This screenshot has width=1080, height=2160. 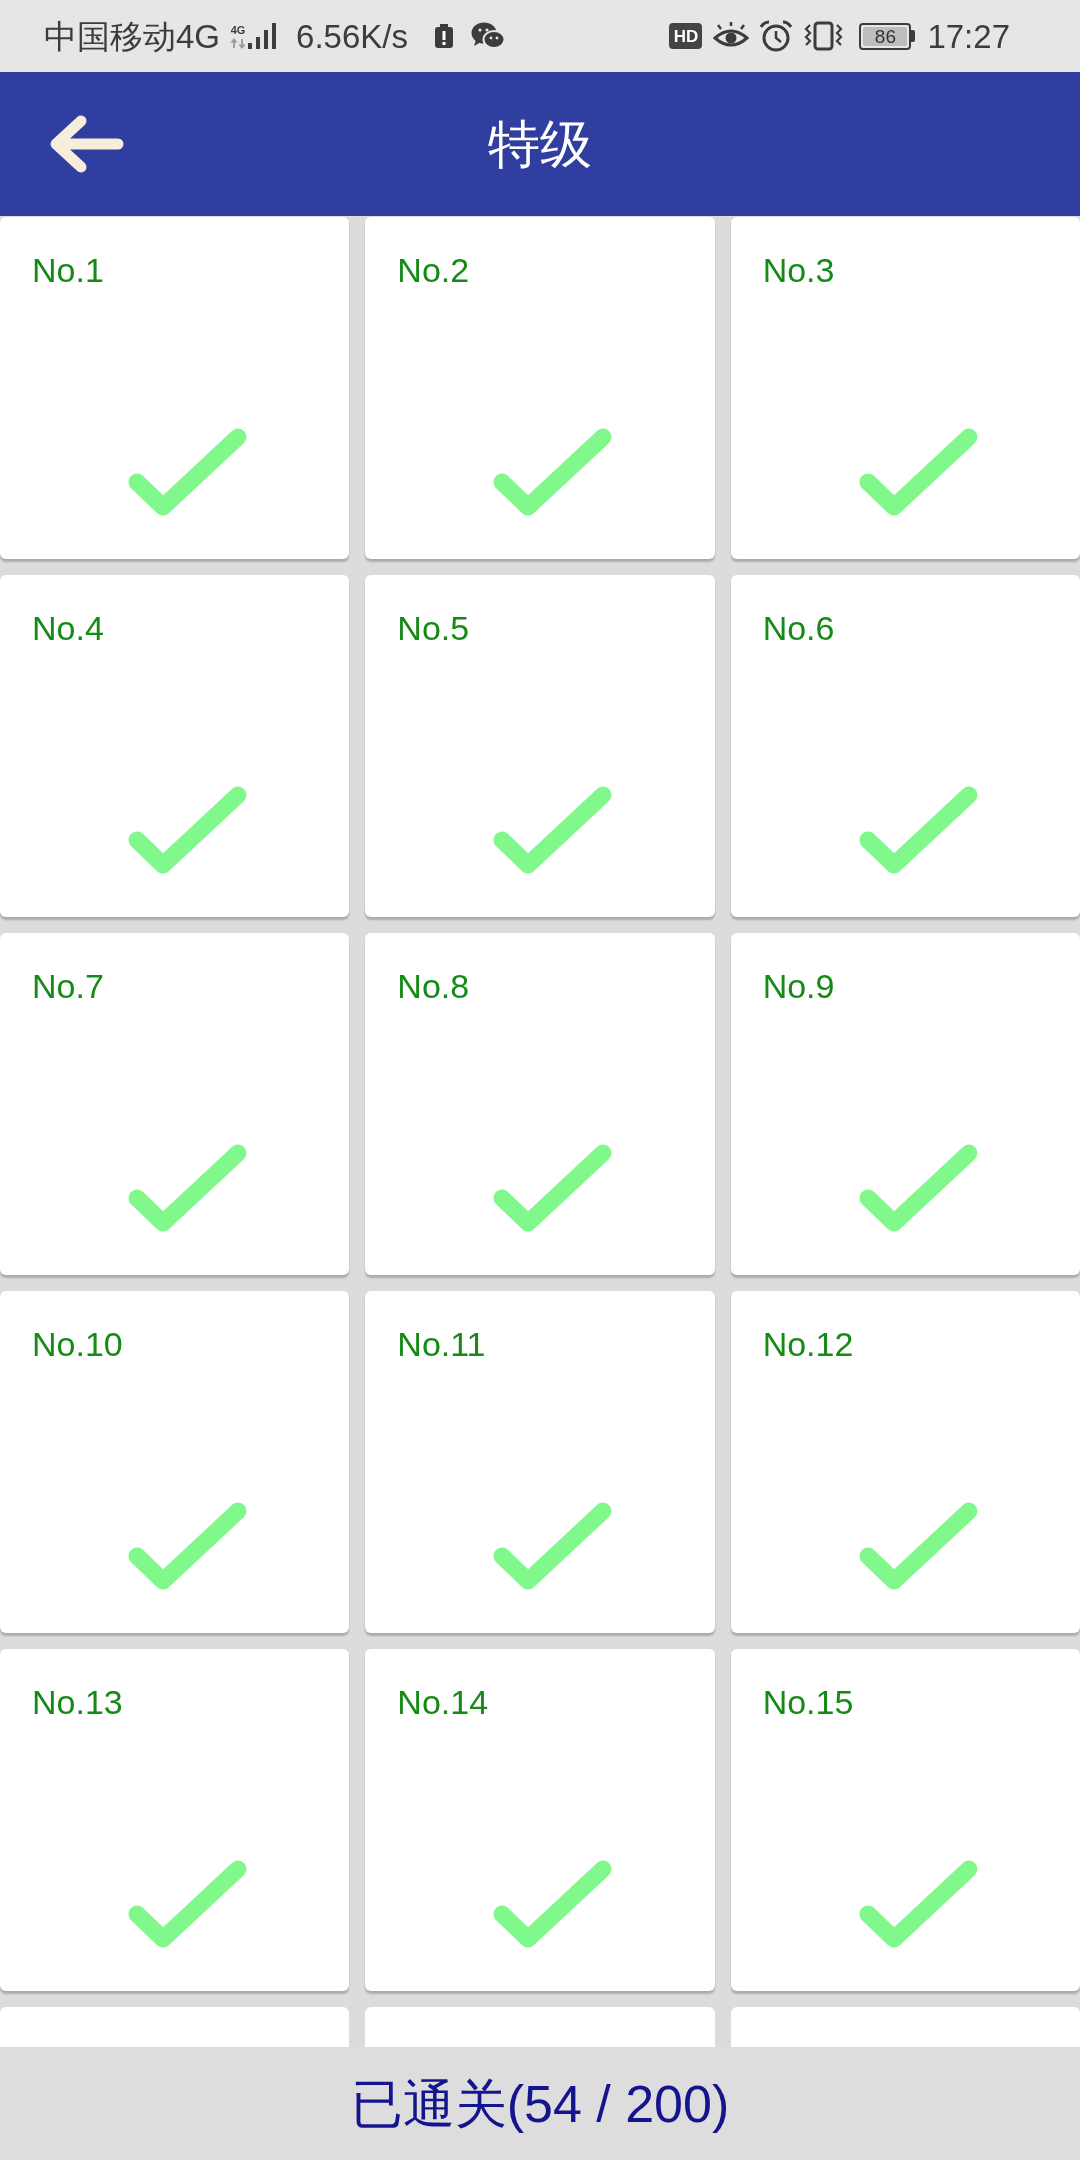 What do you see at coordinates (798, 986) in the screenshot?
I see `level-label: No.9` at bounding box center [798, 986].